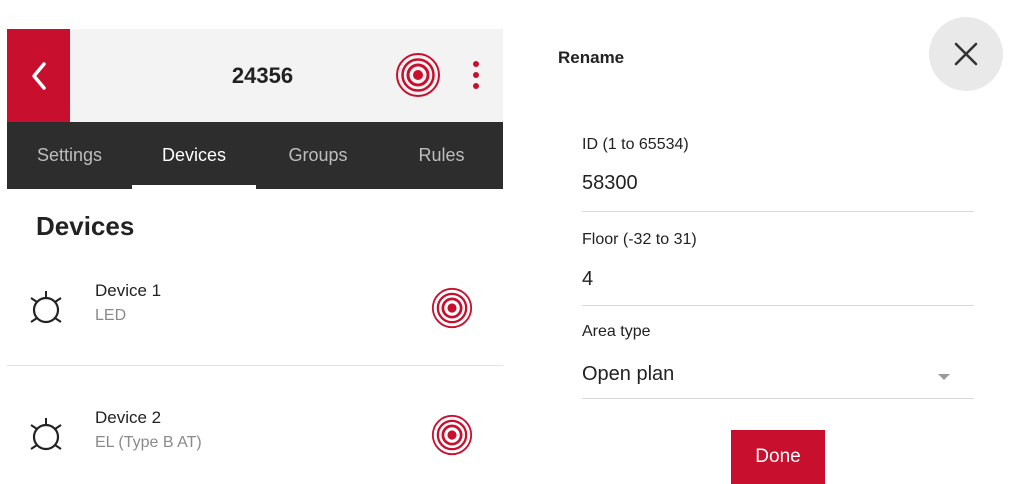  What do you see at coordinates (318, 155) in the screenshot?
I see `tab-groups: Groups` at bounding box center [318, 155].